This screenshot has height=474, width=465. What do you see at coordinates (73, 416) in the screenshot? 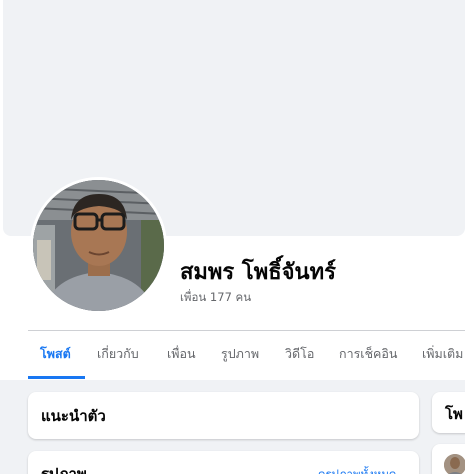
I see `intro-card-title: แนะนำตัว` at bounding box center [73, 416].